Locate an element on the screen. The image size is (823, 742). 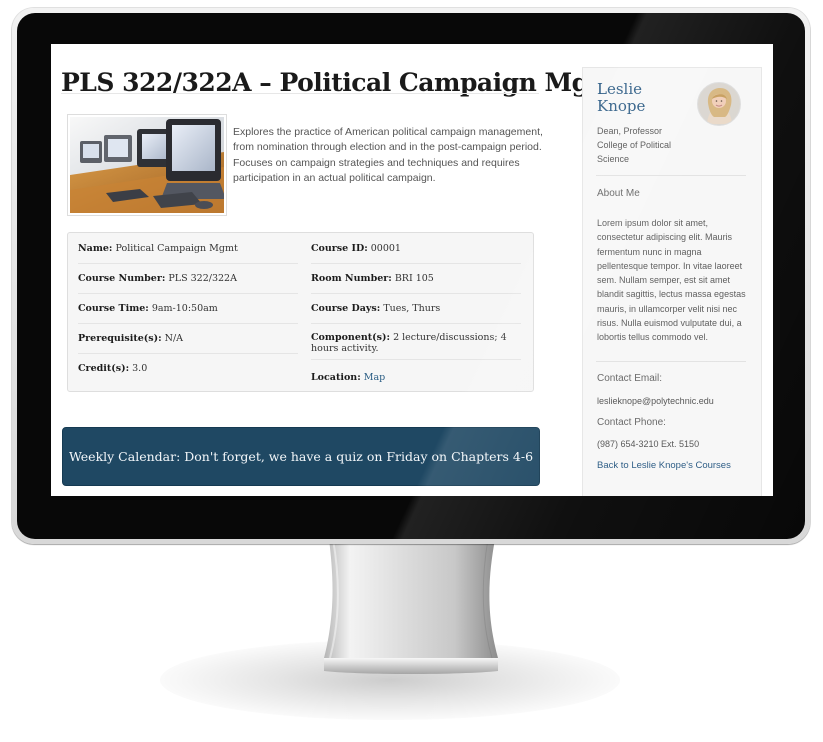
detail-course-time-value: 9am-10:50am is located at coordinates (184, 308).